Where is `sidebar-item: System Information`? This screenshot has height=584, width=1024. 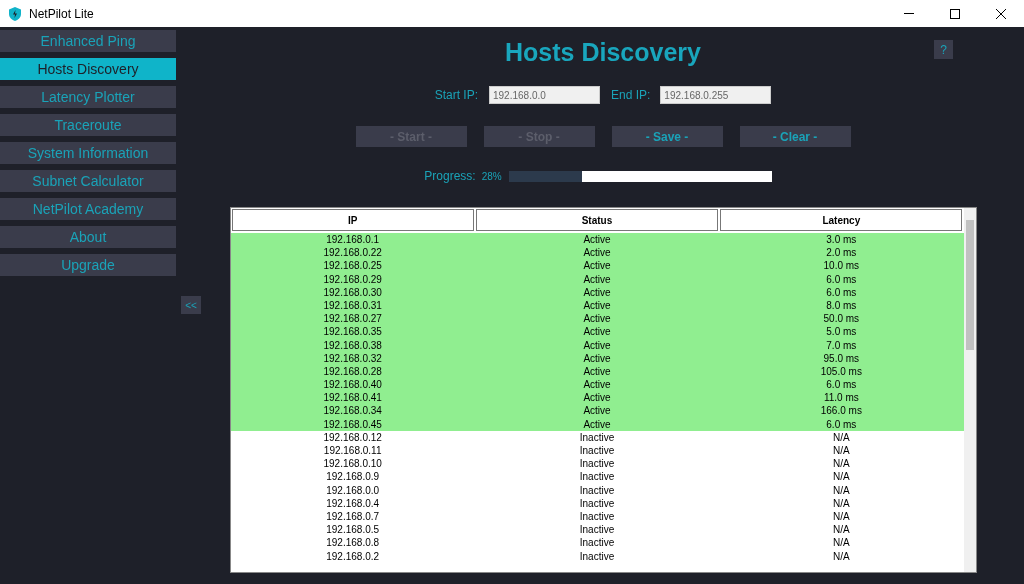 sidebar-item: System Information is located at coordinates (88, 153).